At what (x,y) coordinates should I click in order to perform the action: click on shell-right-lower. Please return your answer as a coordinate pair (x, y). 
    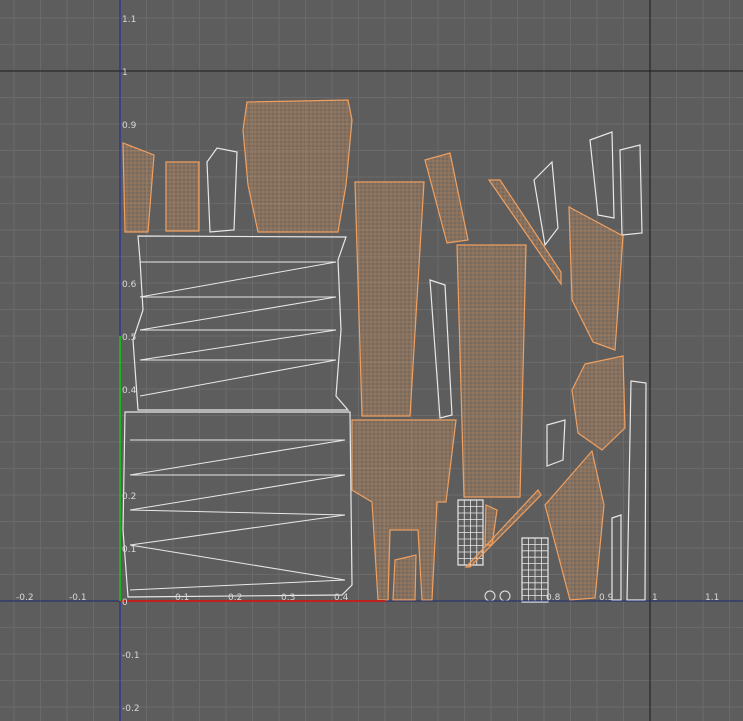
    Looking at the image, I should click on (574, 525).